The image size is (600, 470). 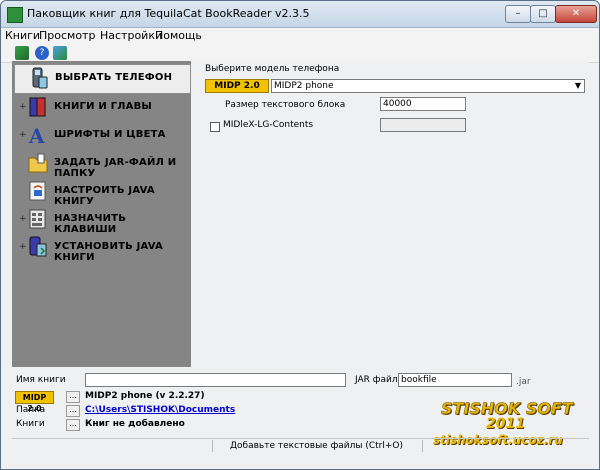 I want to click on sidebar-item-java-book: НАСТРОИТЬ JAVA КНИГУ, so click(x=101, y=192).